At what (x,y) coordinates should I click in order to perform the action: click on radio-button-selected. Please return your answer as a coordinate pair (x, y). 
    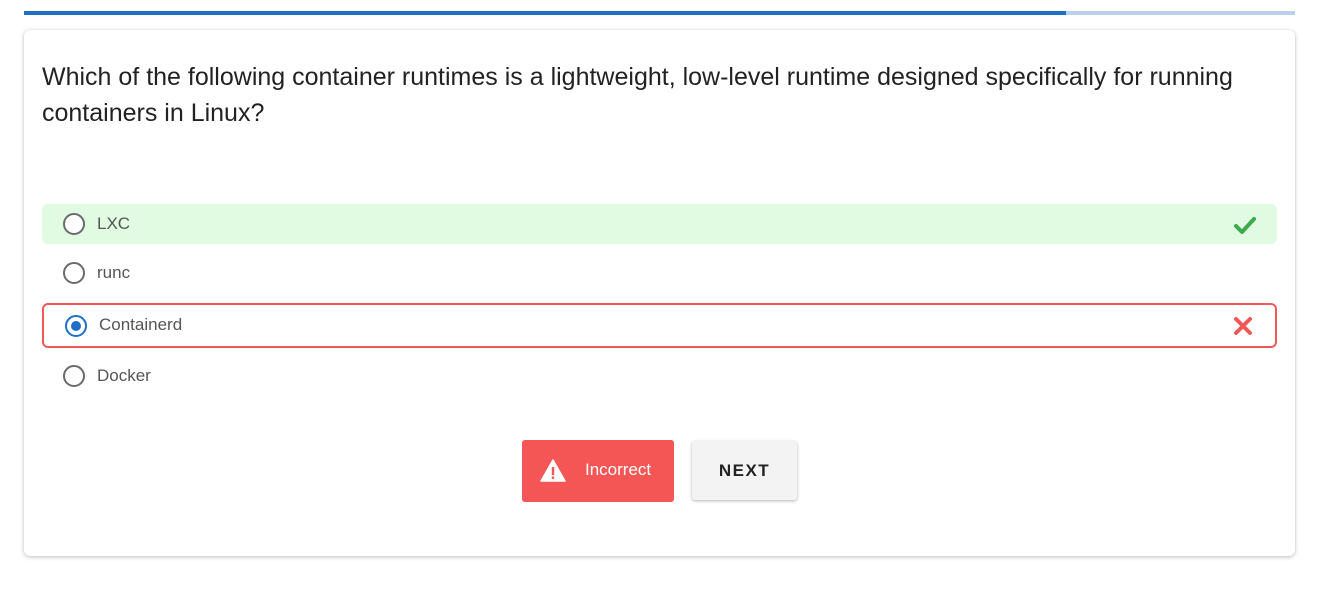
    Looking at the image, I should click on (76, 326).